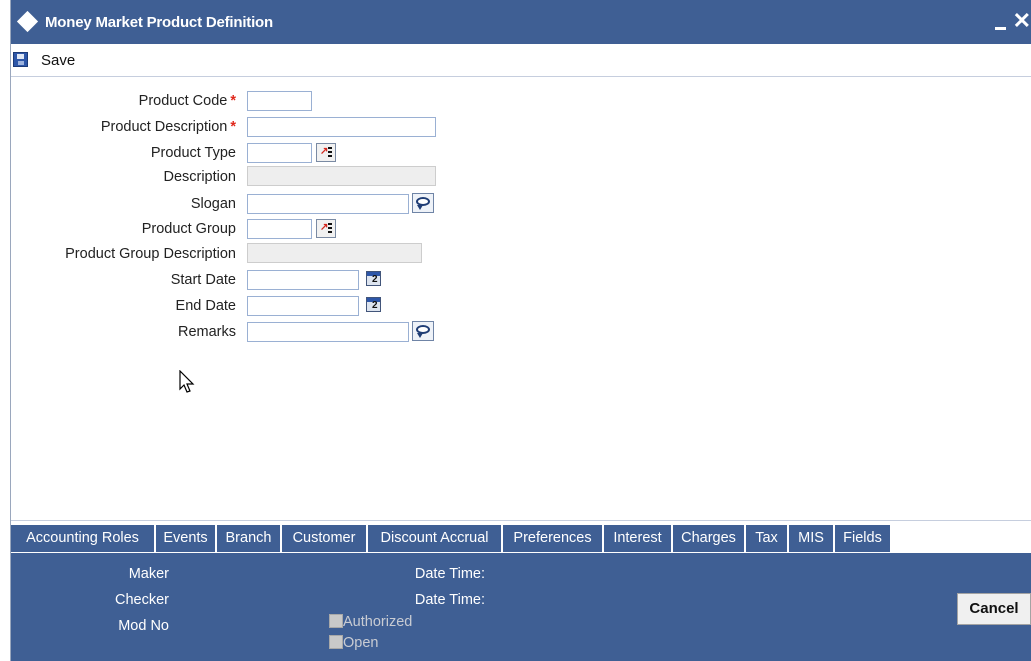 Image resolution: width=1031 pixels, height=661 pixels. Describe the element at coordinates (709, 538) in the screenshot. I see `tab-charges: Charges` at that location.